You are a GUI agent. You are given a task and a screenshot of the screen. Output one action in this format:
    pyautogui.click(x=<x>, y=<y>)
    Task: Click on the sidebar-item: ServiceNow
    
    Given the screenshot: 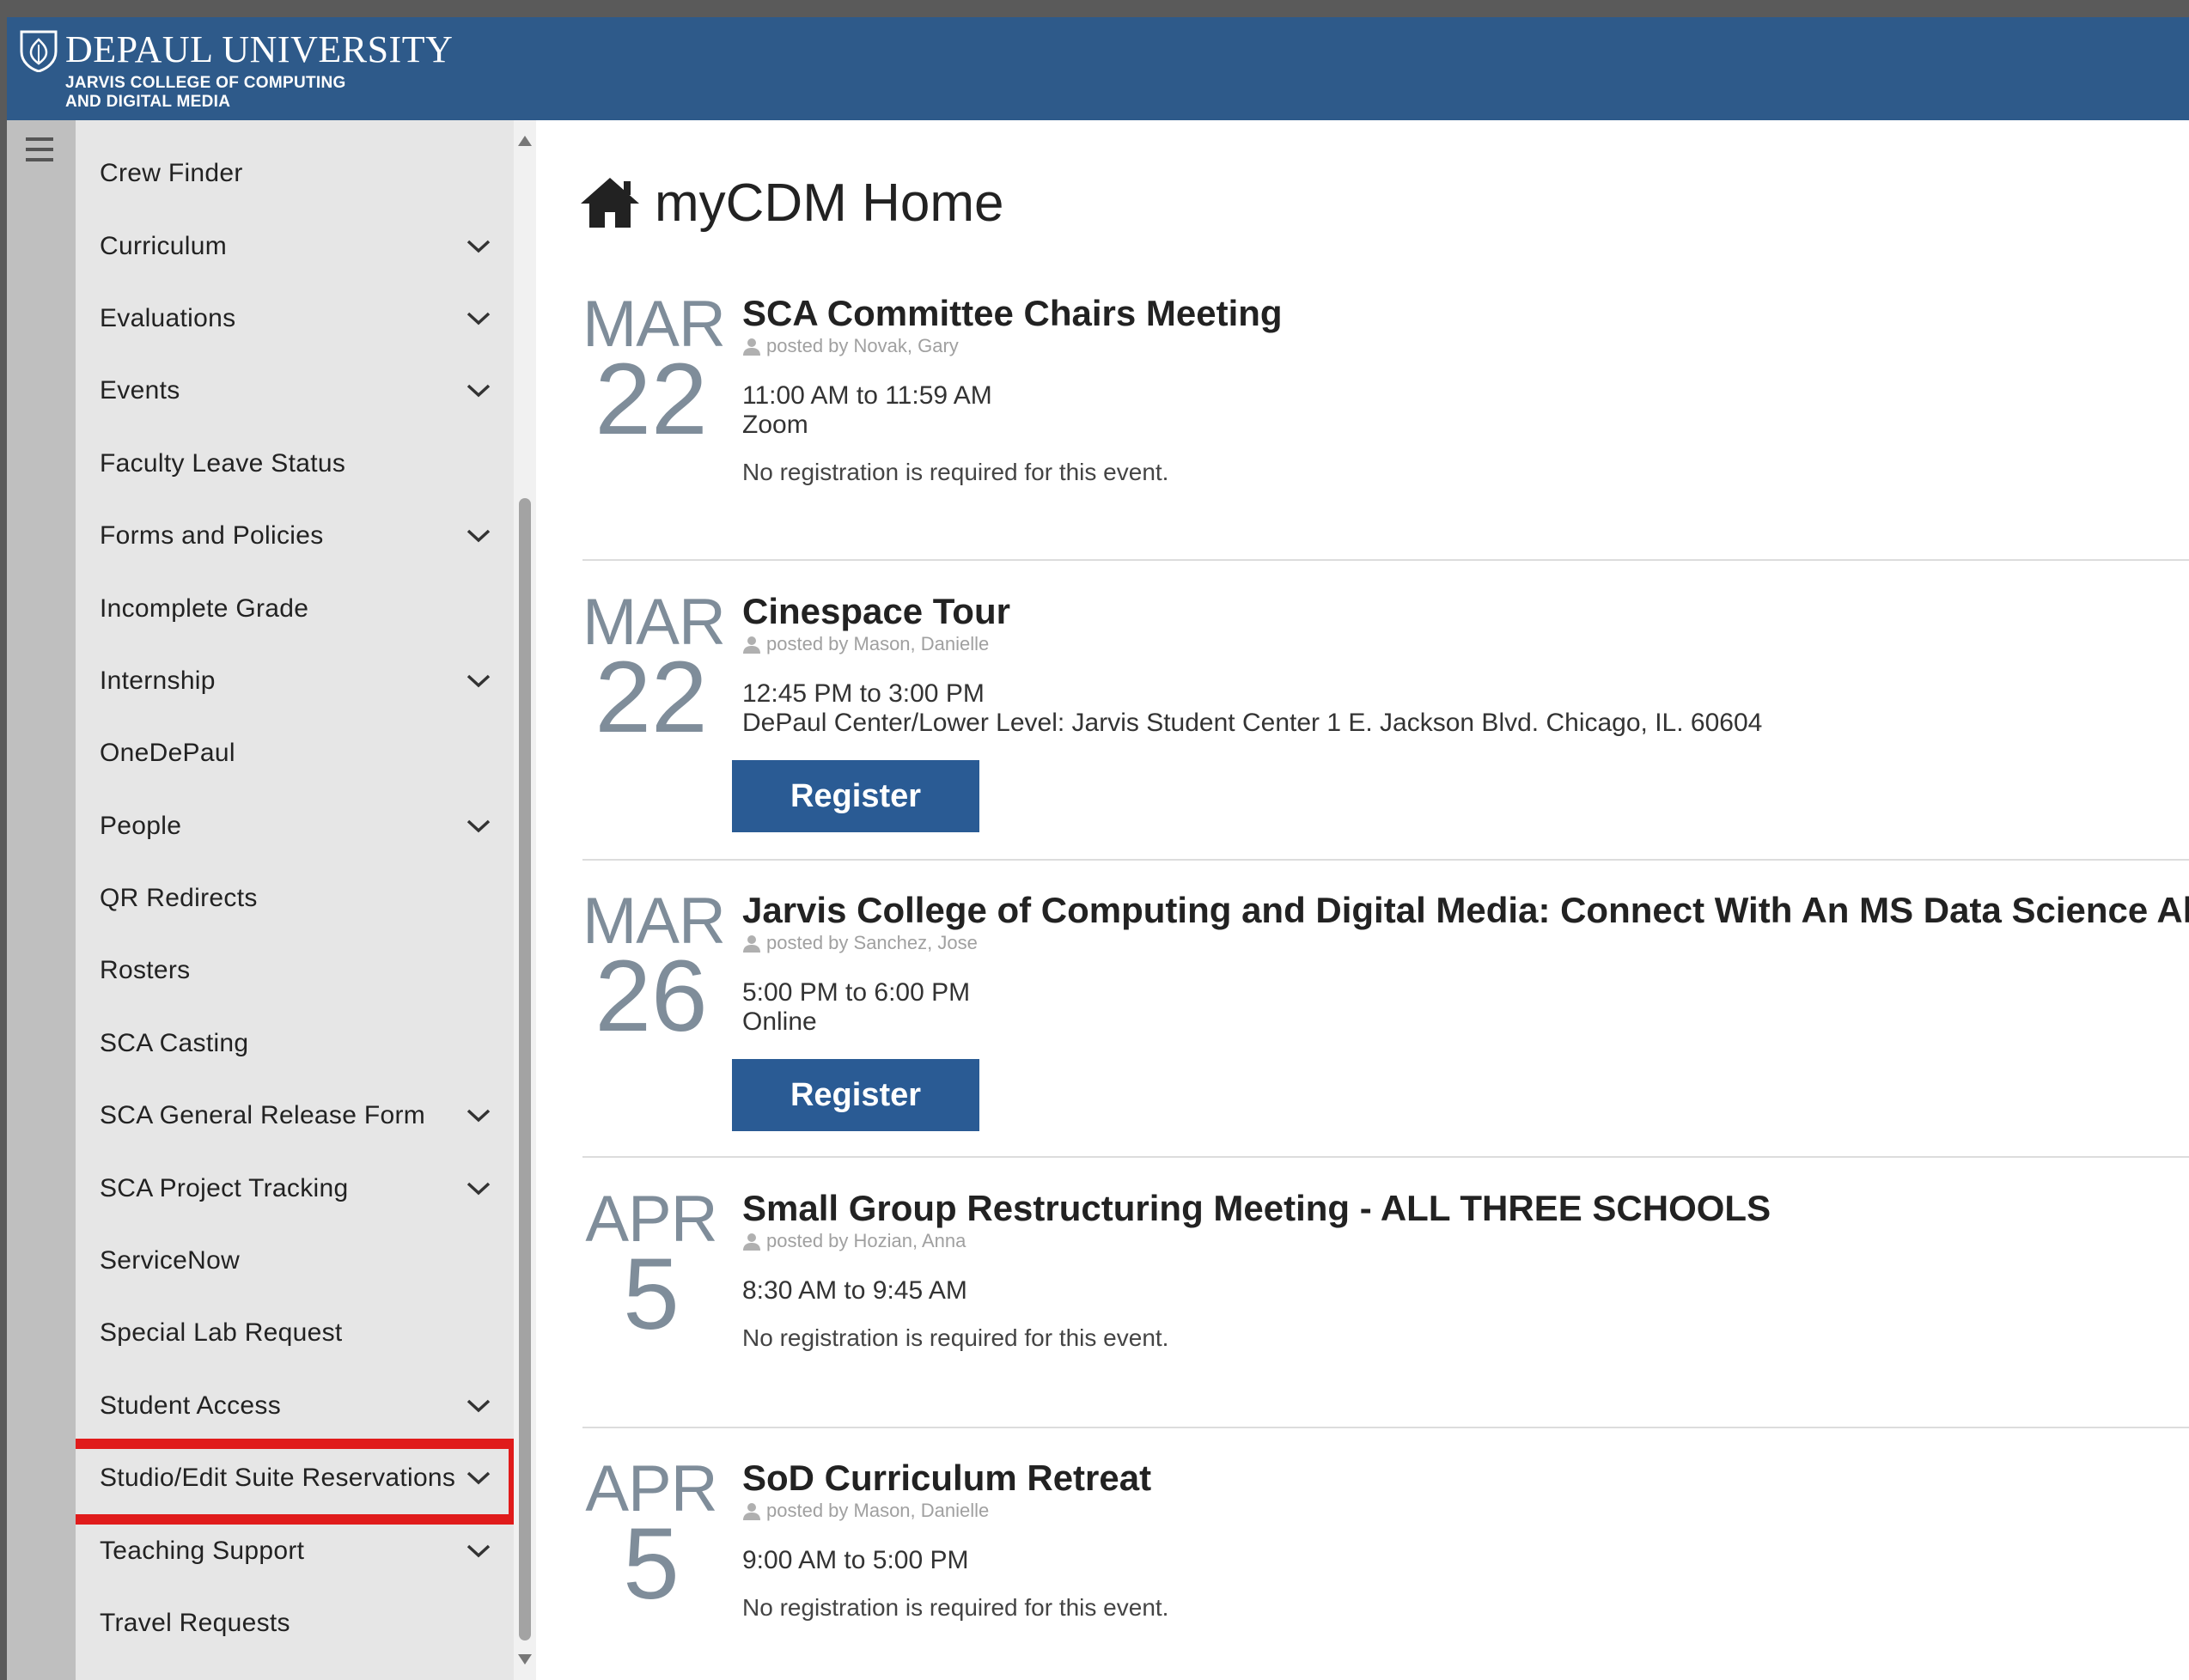 What is the action you would take?
    pyautogui.click(x=295, y=1261)
    